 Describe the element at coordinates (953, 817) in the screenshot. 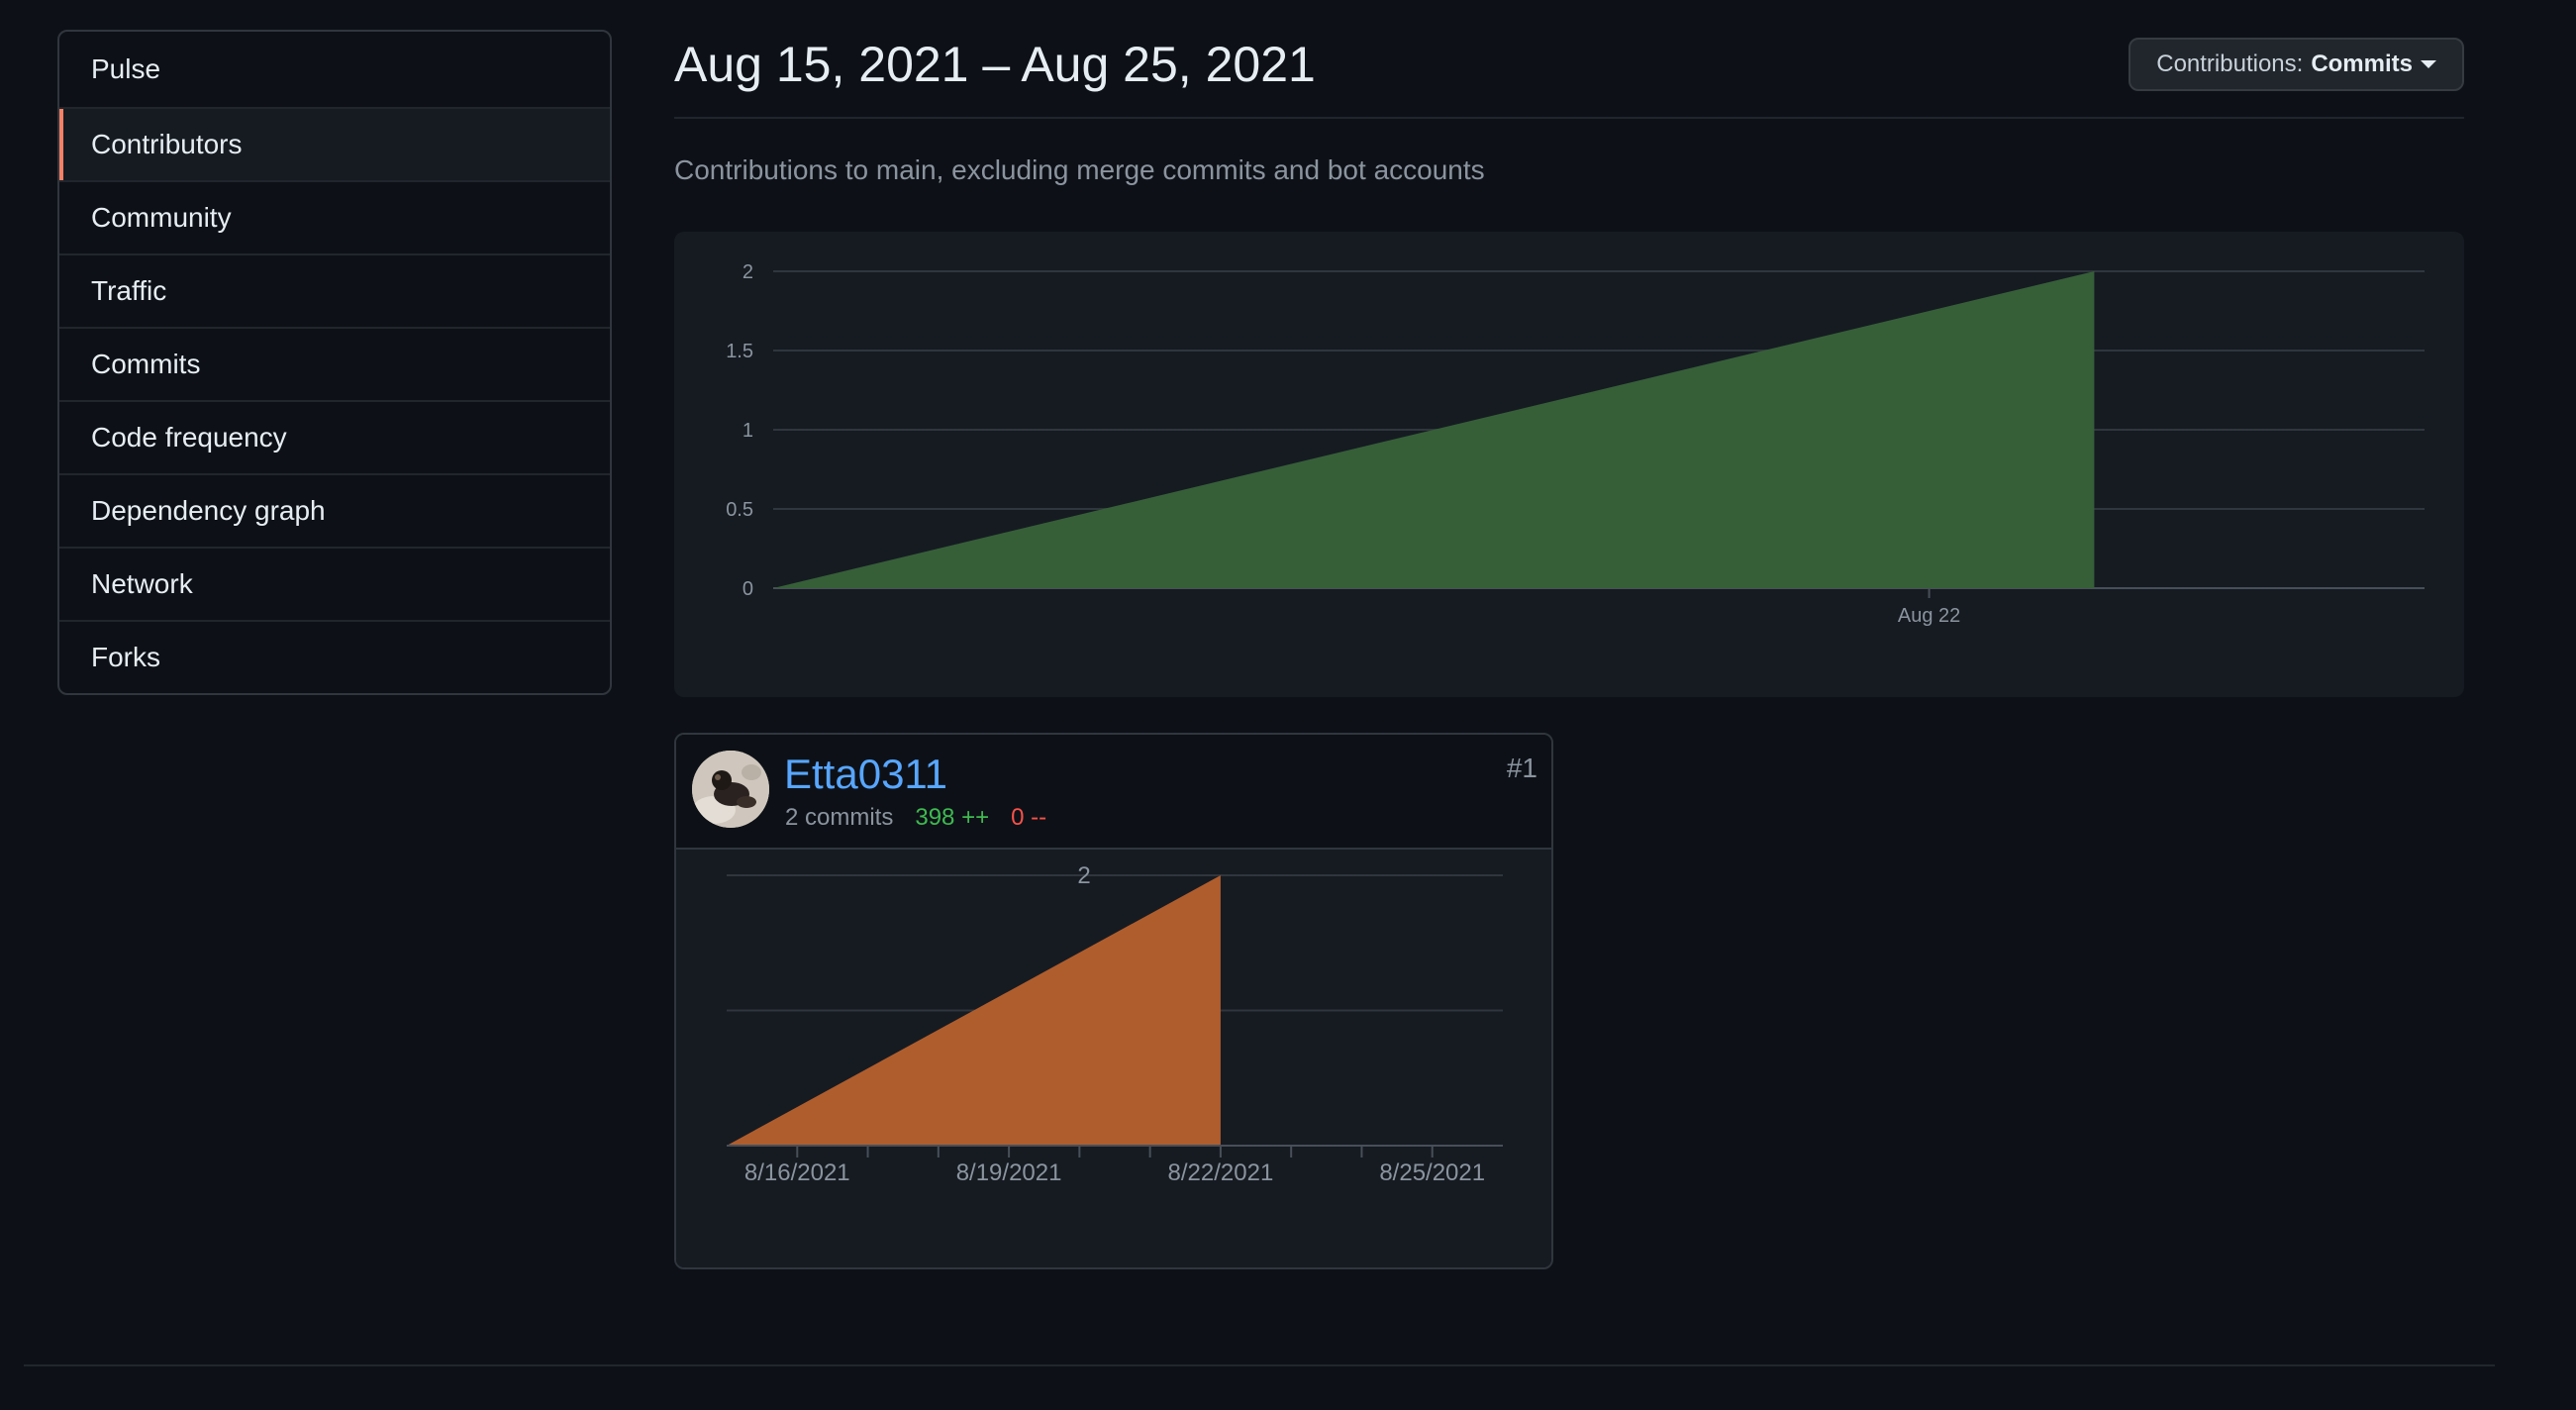

I see `additions-count: 398 ++` at that location.